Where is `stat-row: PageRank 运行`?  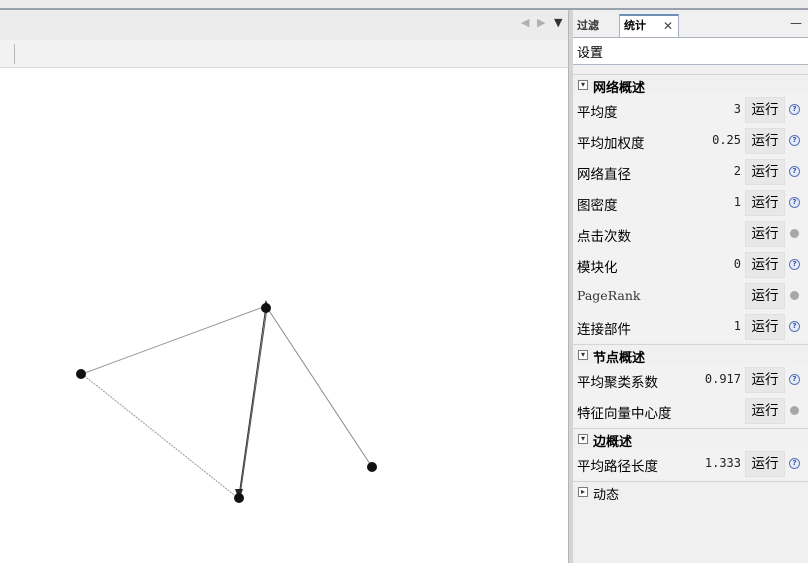 stat-row: PageRank 运行 is located at coordinates (690, 295).